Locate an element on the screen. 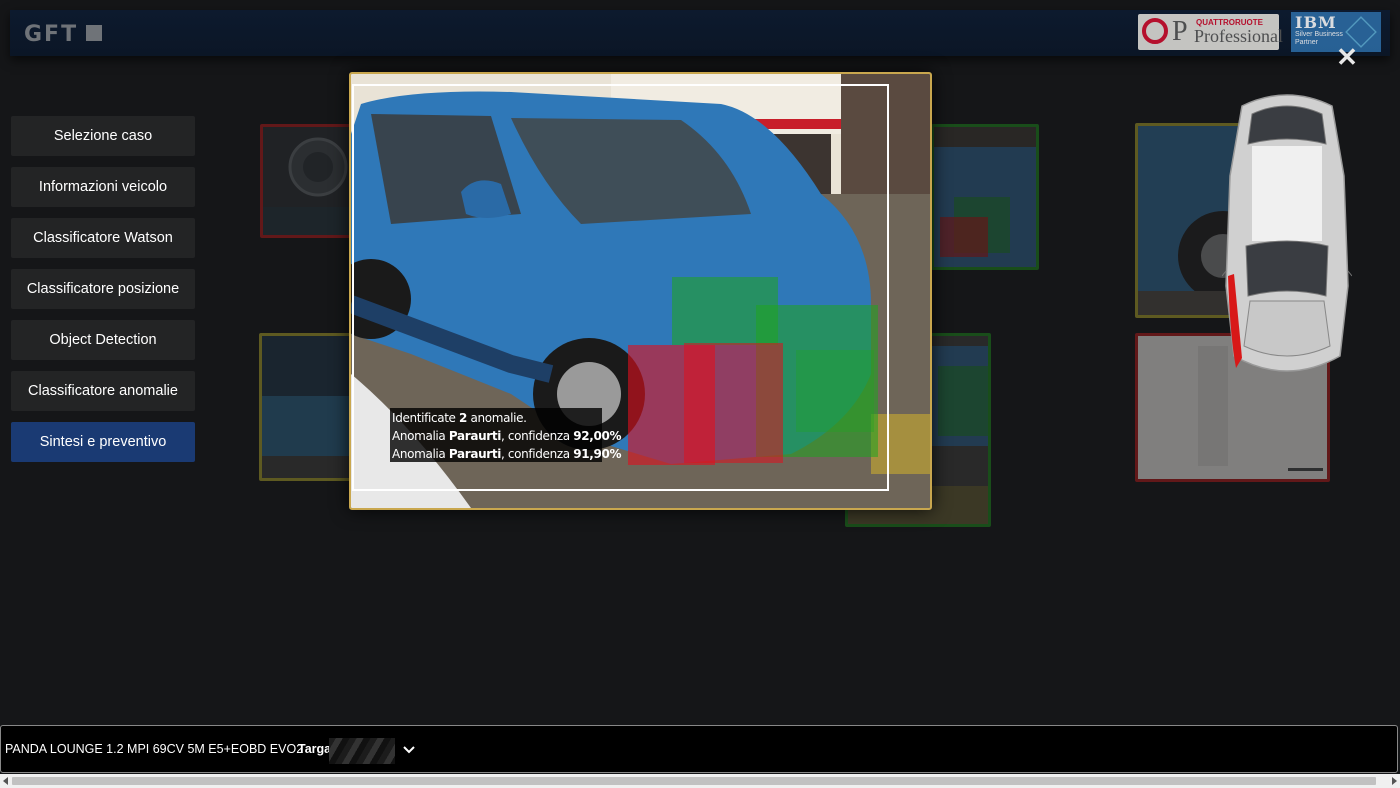 Image resolution: width=1400 pixels, height=788 pixels. horizontal-scrollbar is located at coordinates (700, 781).